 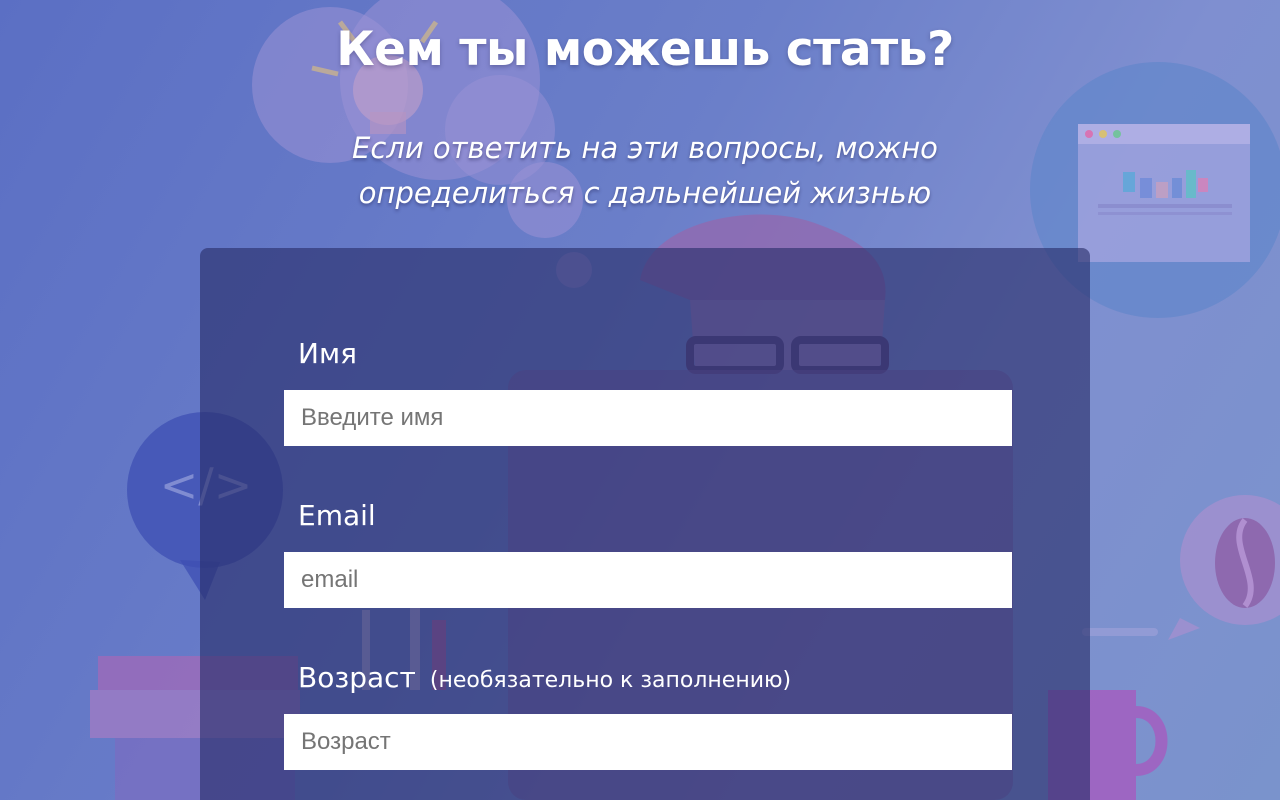 I want to click on page-title: Кем ты можешь стать?, so click(x=645, y=49).